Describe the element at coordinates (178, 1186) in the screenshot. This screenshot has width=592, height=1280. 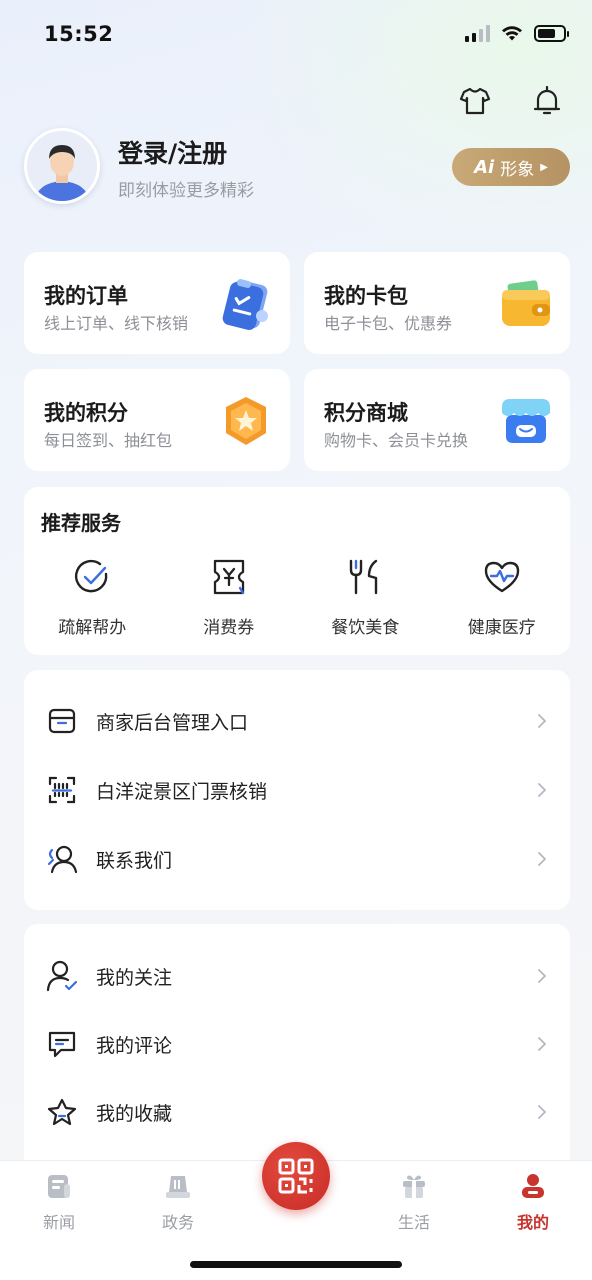
I see `government-icon` at that location.